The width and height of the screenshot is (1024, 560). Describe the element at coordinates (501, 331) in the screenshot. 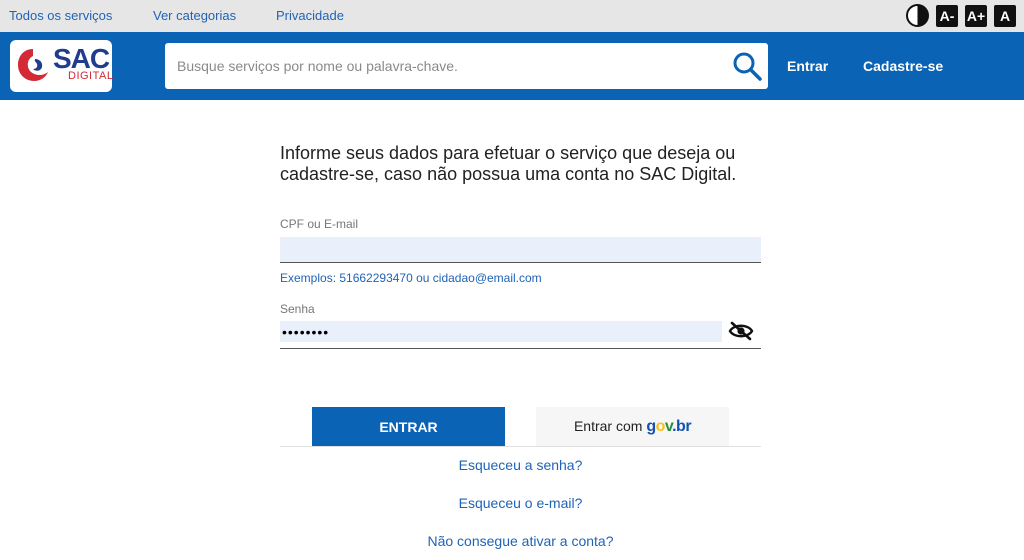

I see `password-input` at that location.